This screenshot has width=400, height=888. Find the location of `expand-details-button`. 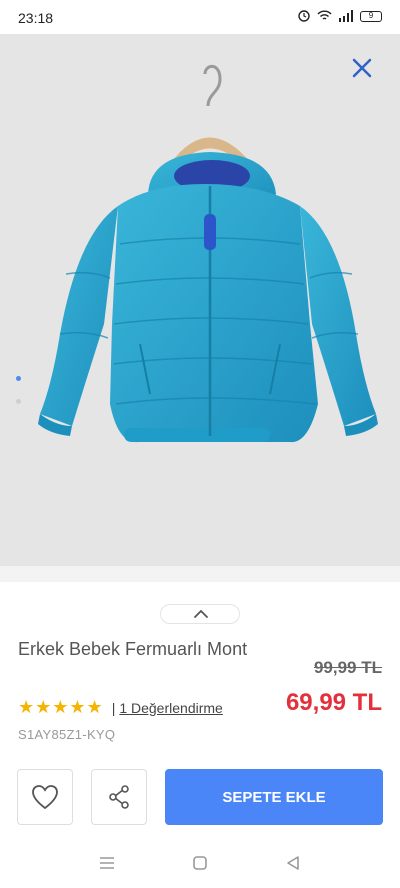

expand-details-button is located at coordinates (200, 614).